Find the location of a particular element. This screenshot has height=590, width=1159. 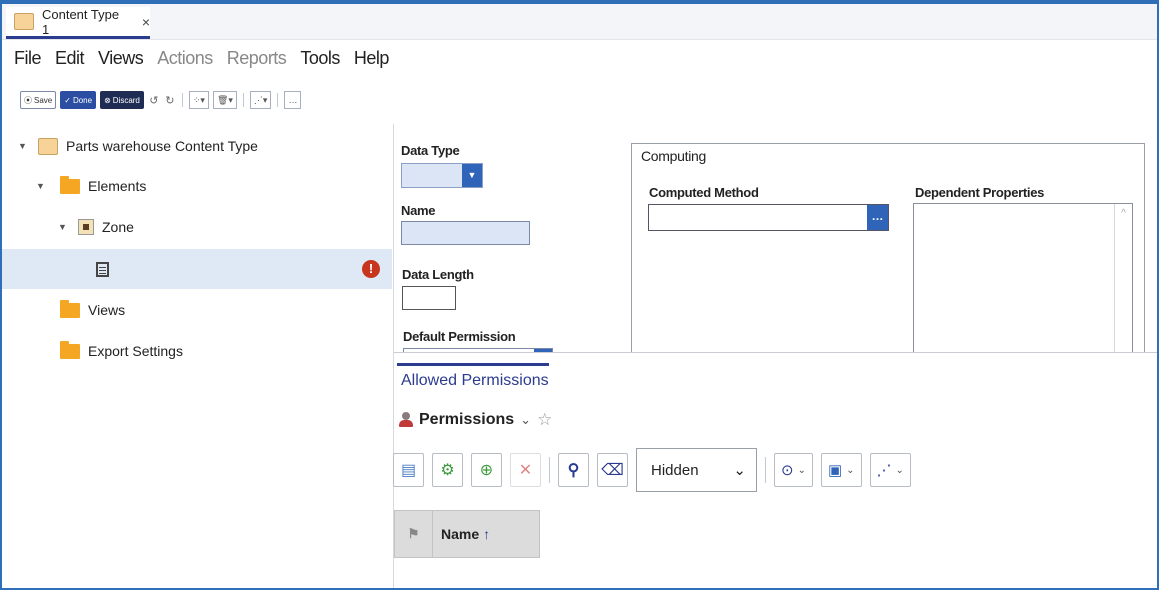

structure-dropdown: ⁘▾ is located at coordinates (198, 100).